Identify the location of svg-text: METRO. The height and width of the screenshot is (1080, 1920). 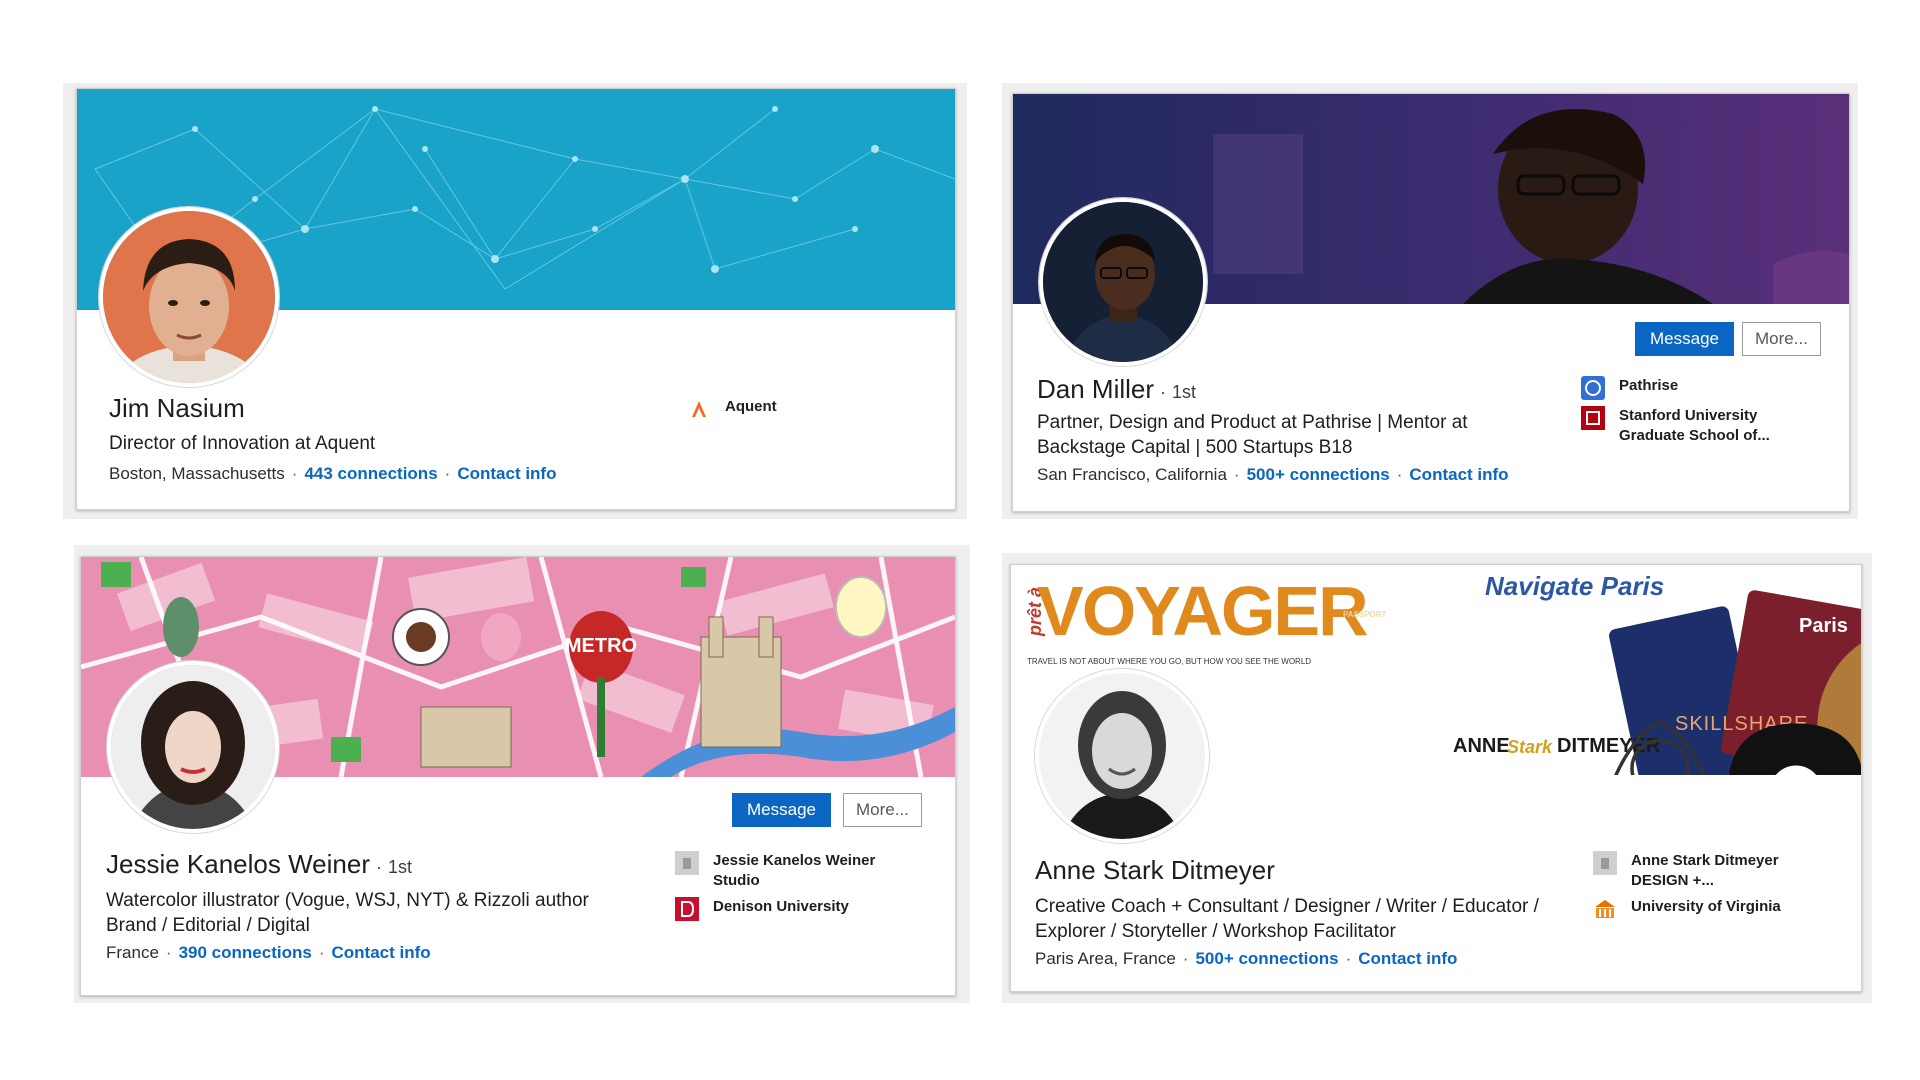
(601, 646).